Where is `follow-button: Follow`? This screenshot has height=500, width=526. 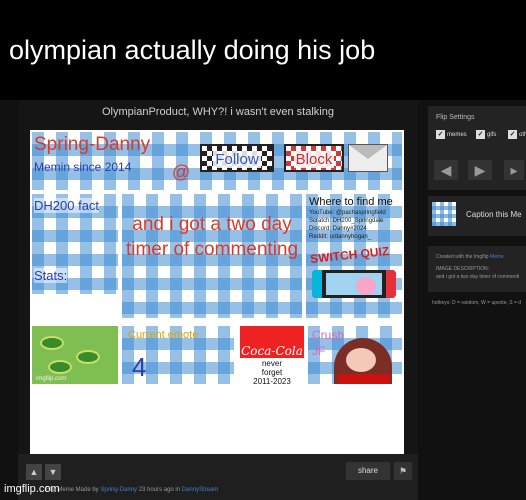
follow-button: Follow is located at coordinates (237, 158).